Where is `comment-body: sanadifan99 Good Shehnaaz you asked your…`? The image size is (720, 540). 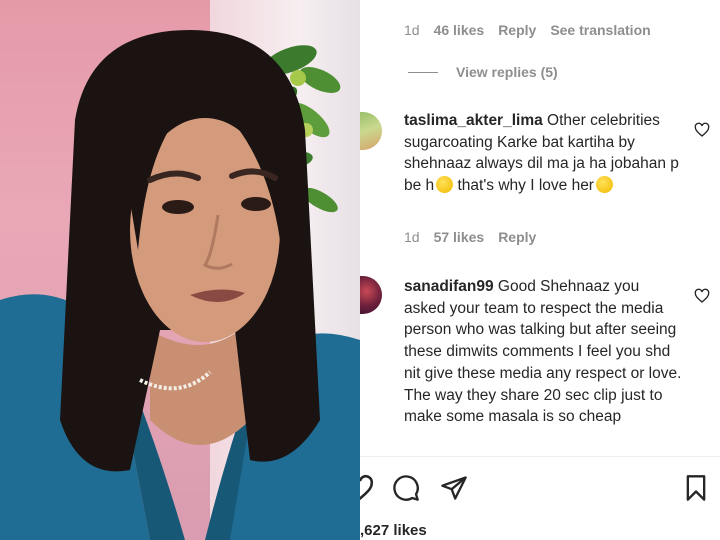
comment-body: sanadifan99 Good Shehnaaz you asked your… is located at coordinates (544, 352).